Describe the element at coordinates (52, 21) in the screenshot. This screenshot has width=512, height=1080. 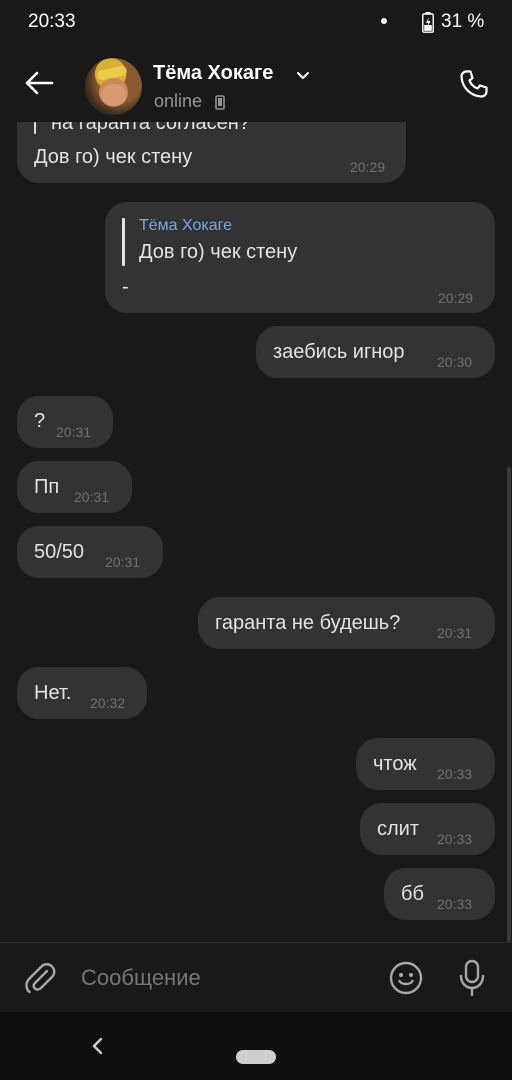
I see `status-time: 20:33` at that location.